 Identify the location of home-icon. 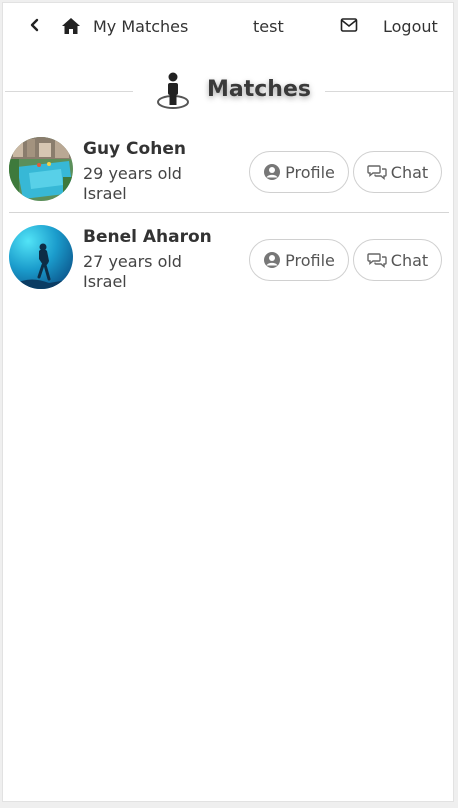
(71, 26).